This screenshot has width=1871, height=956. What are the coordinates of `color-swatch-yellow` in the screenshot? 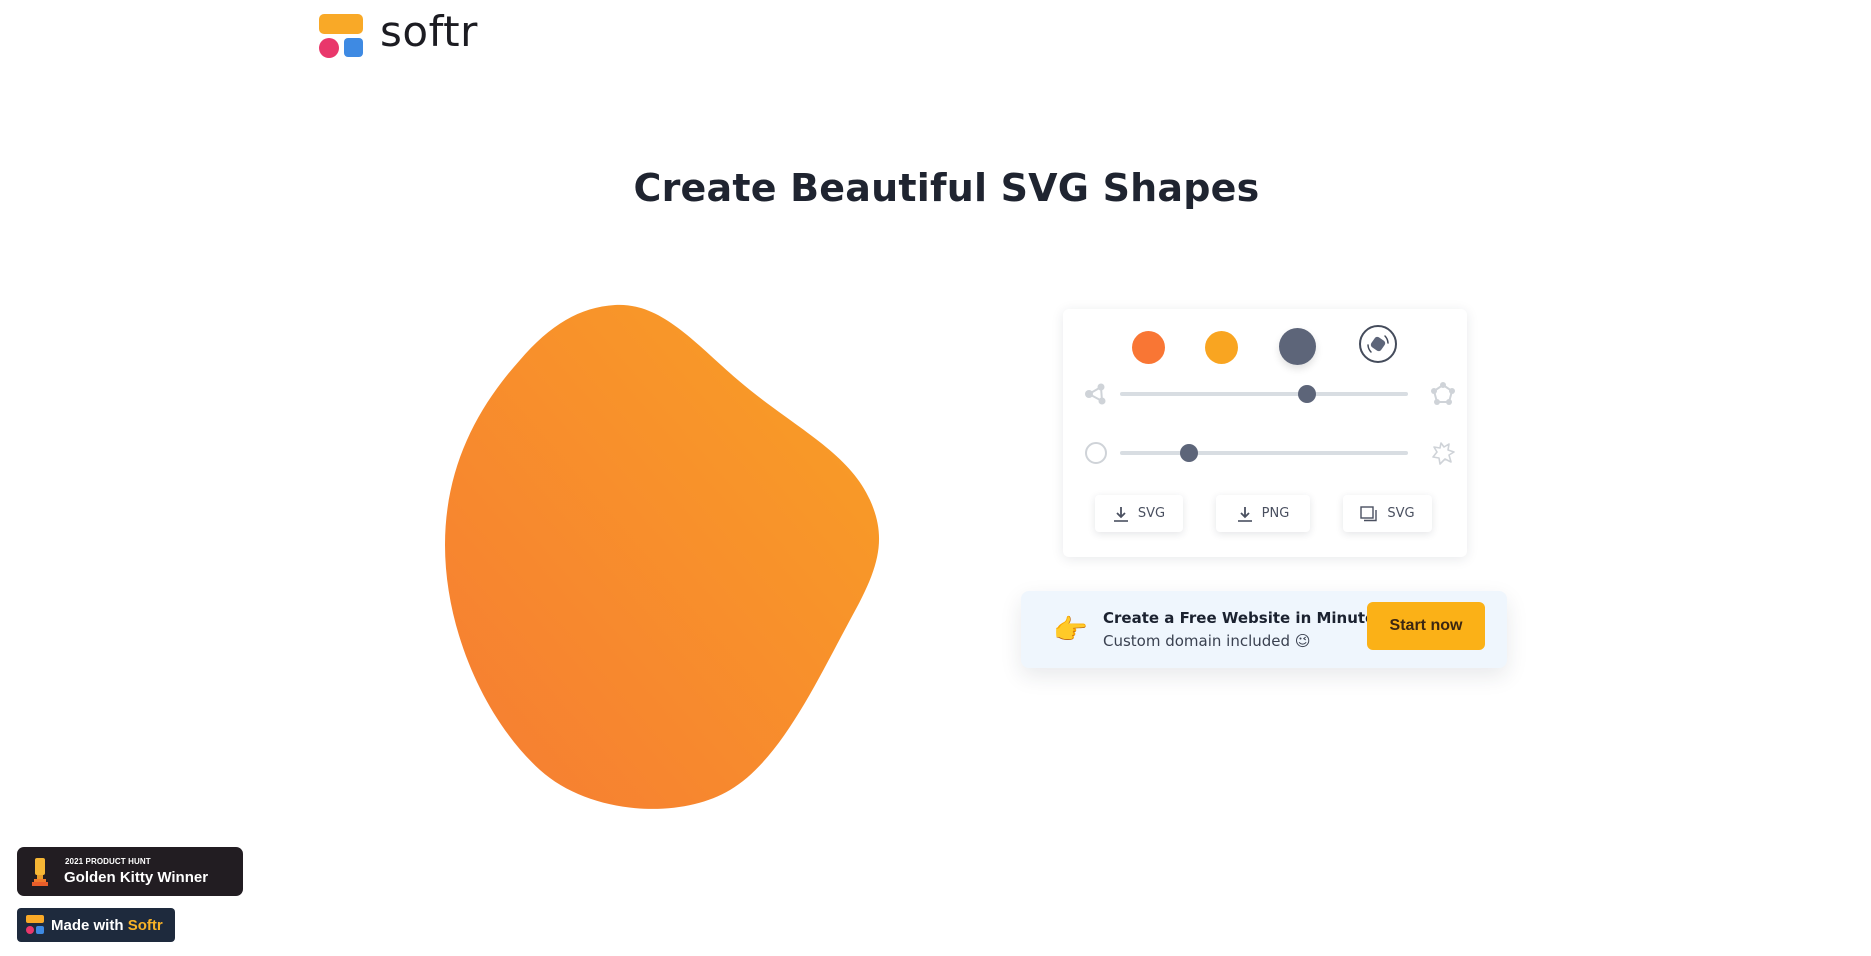 It's located at (1221, 347).